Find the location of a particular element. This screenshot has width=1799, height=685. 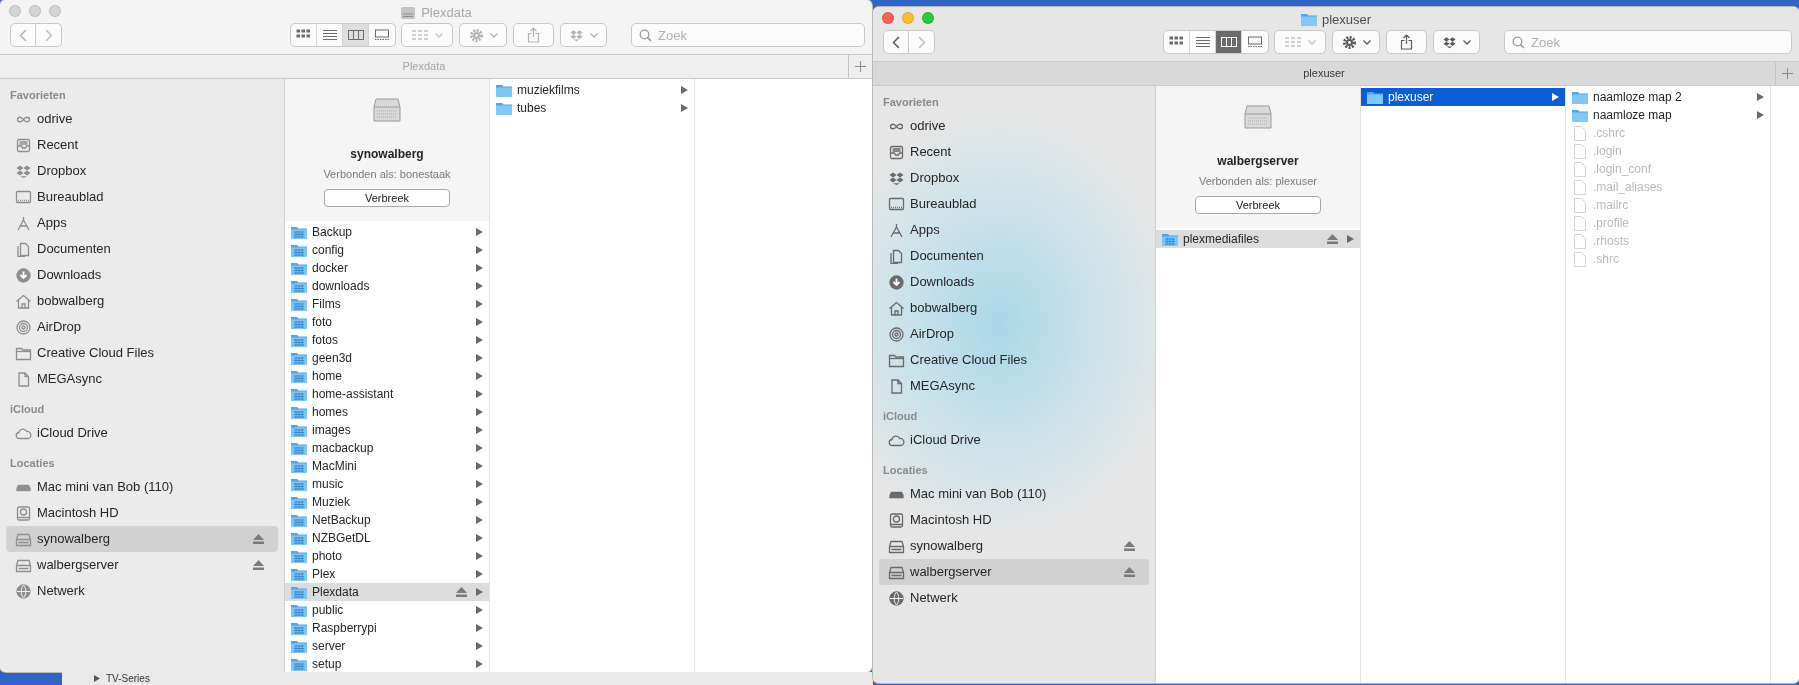

file-row: config is located at coordinates (387, 250).